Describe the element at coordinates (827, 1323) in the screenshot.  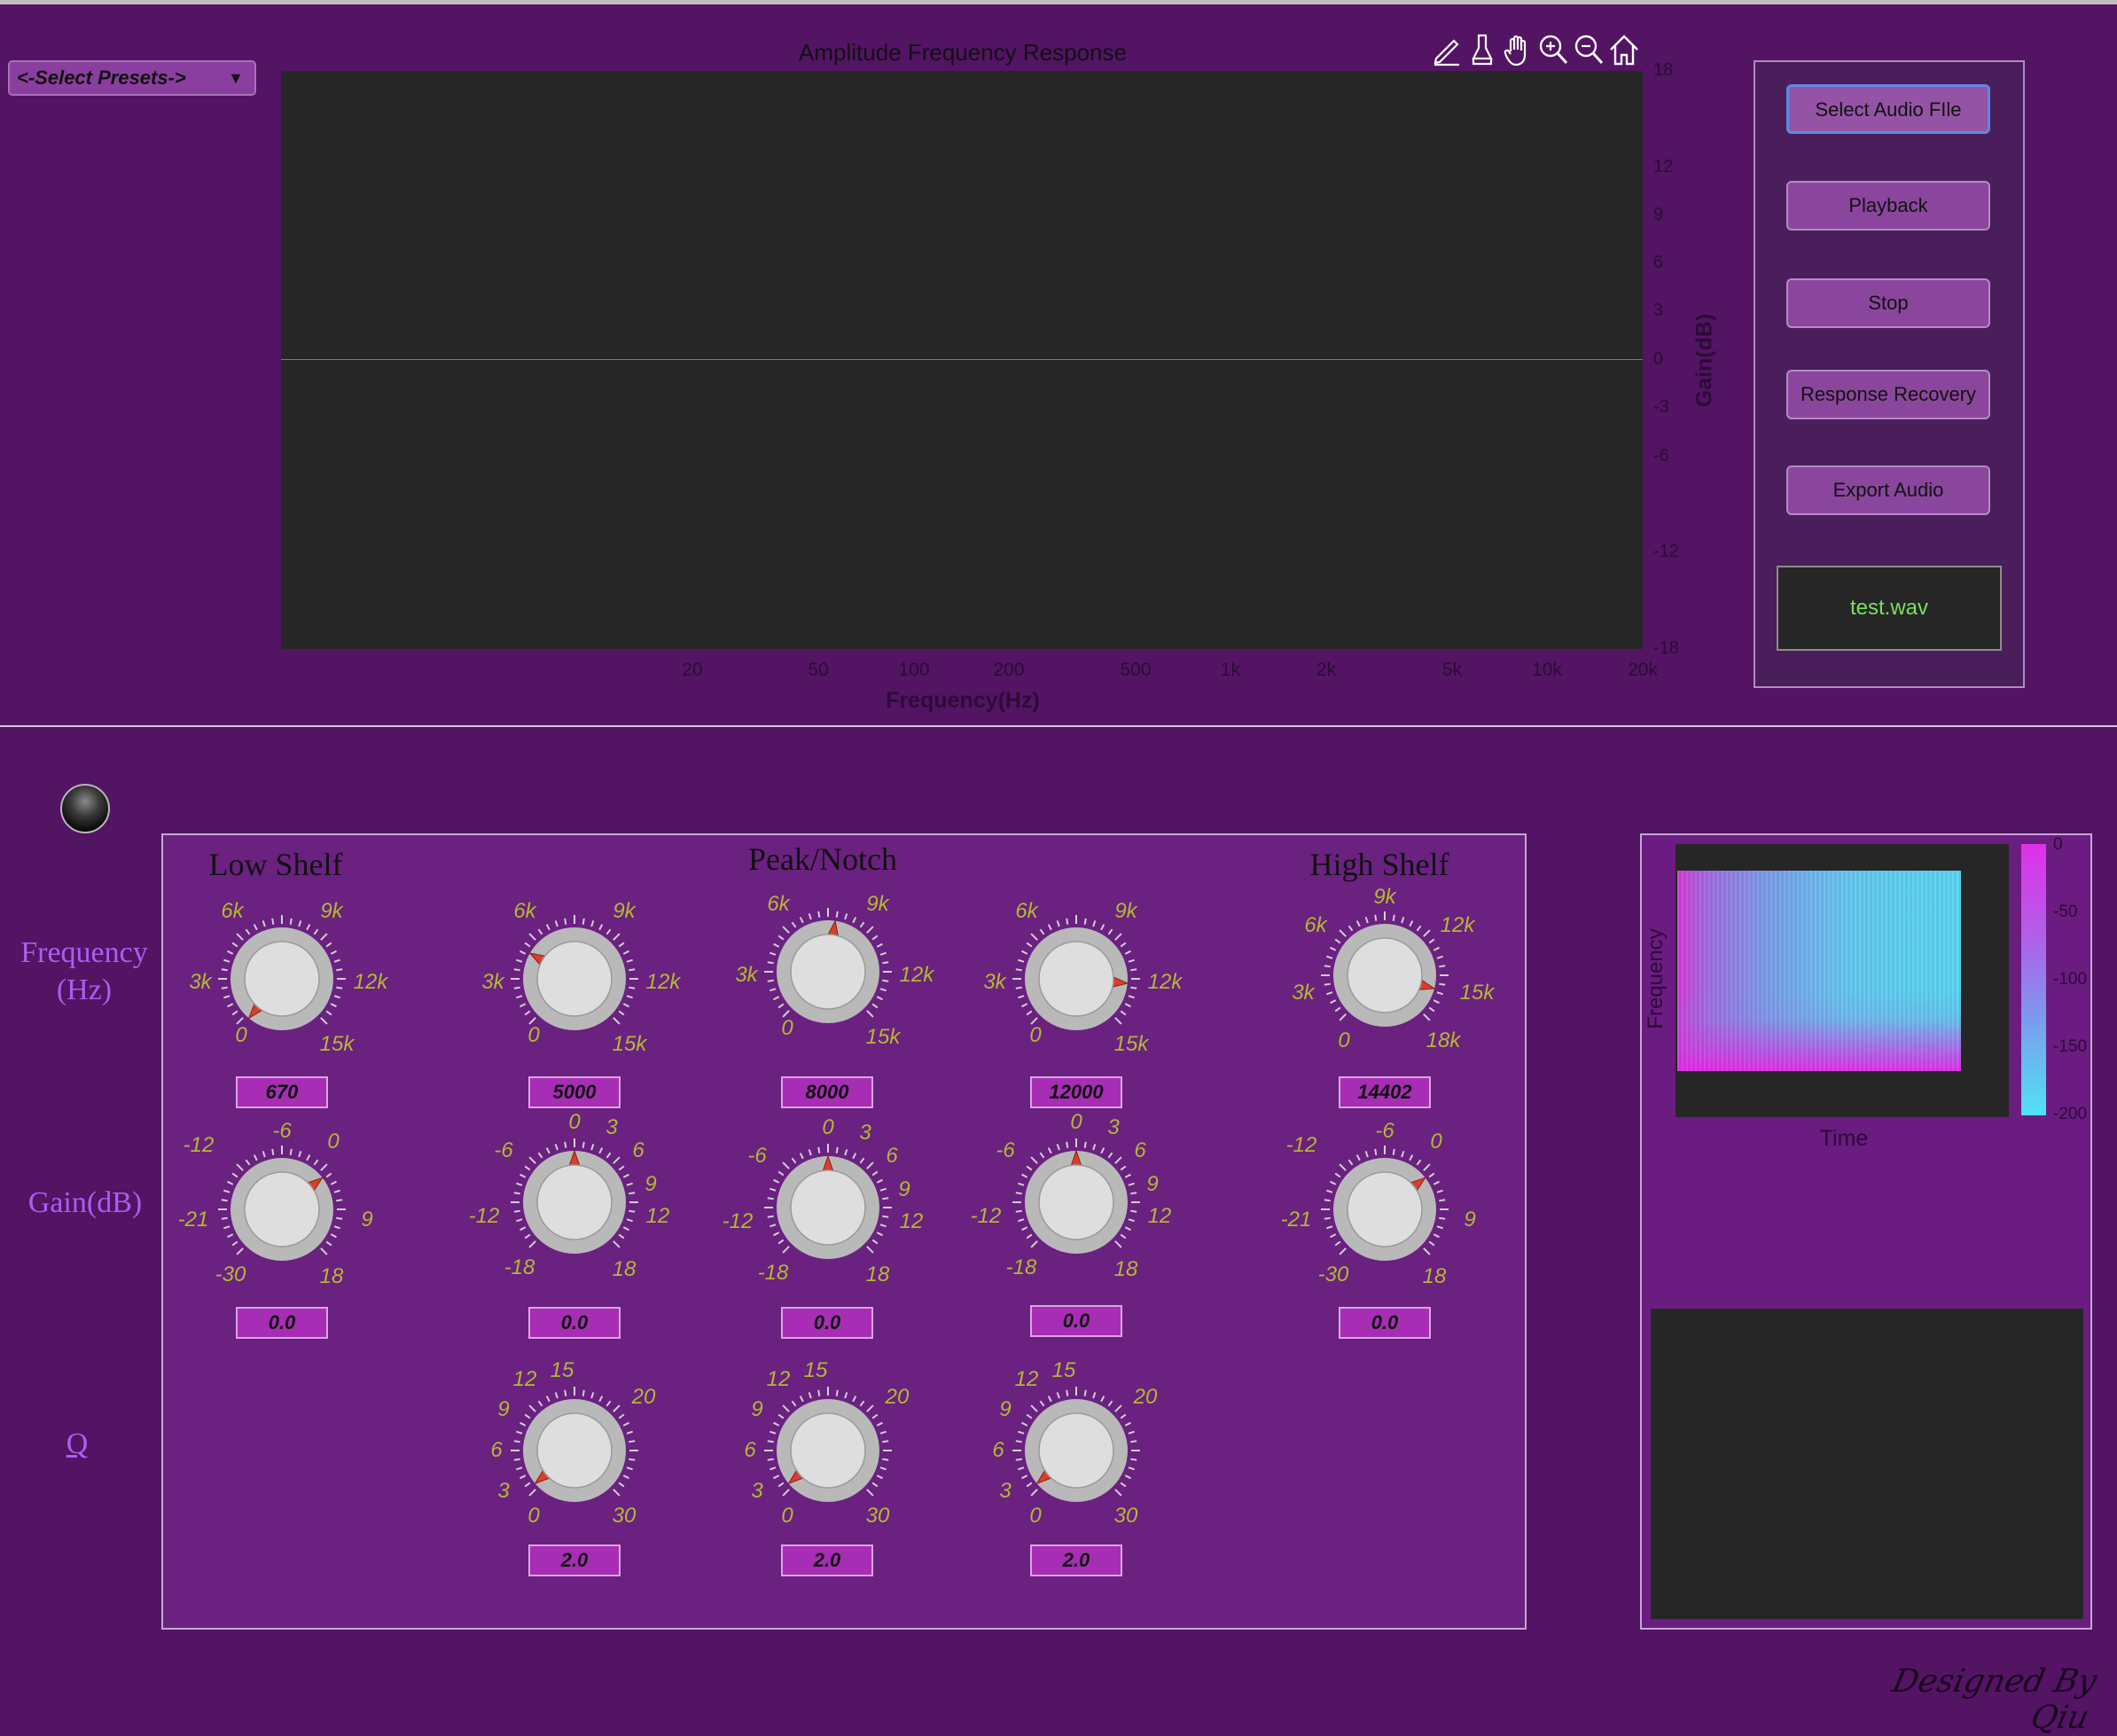
I see `peak2-gain-value: 0.0` at that location.